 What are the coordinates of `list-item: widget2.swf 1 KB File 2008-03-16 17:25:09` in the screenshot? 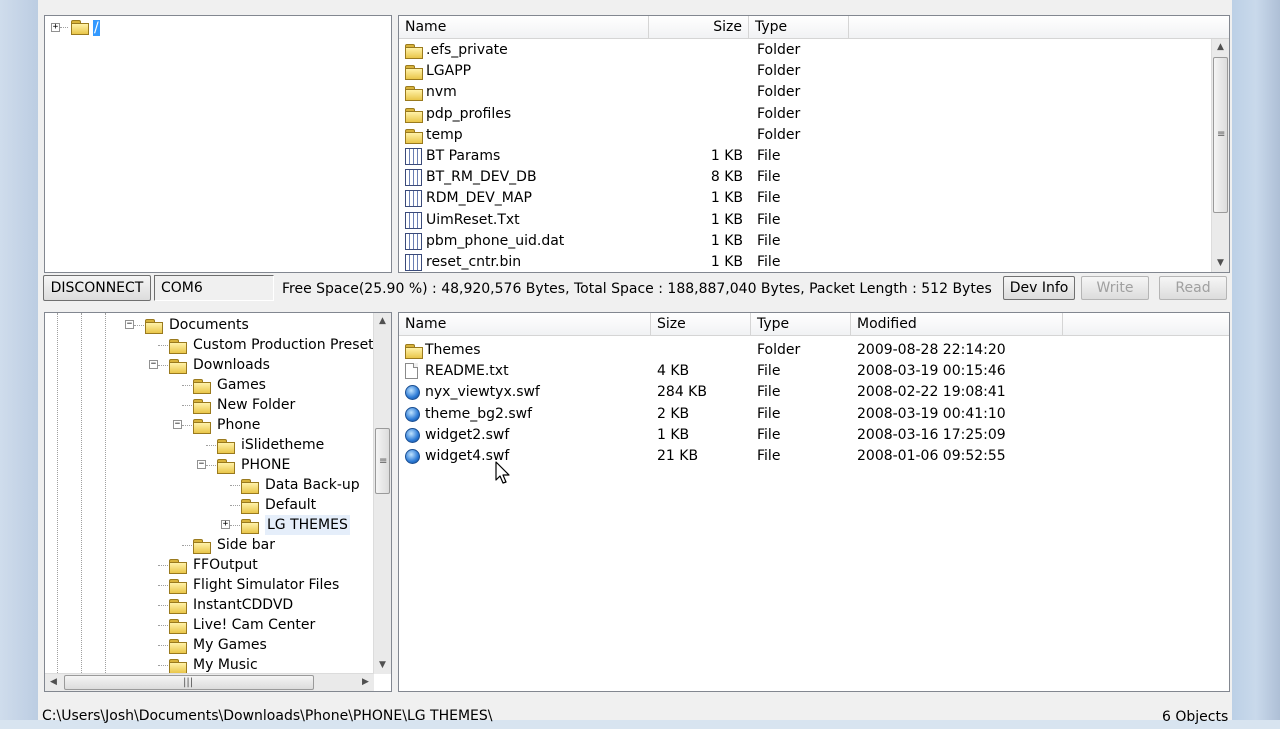 It's located at (809, 435).